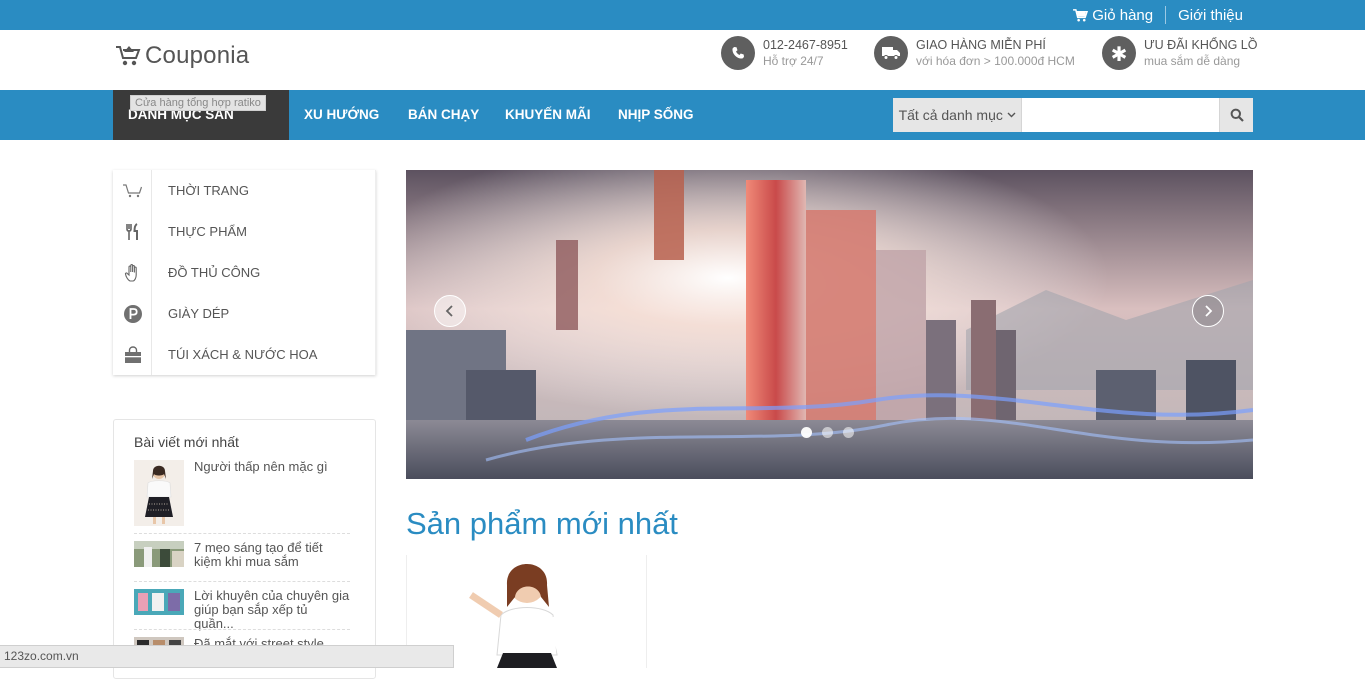 Image resolution: width=1365 pixels, height=679 pixels. I want to click on search-button, so click(1236, 115).